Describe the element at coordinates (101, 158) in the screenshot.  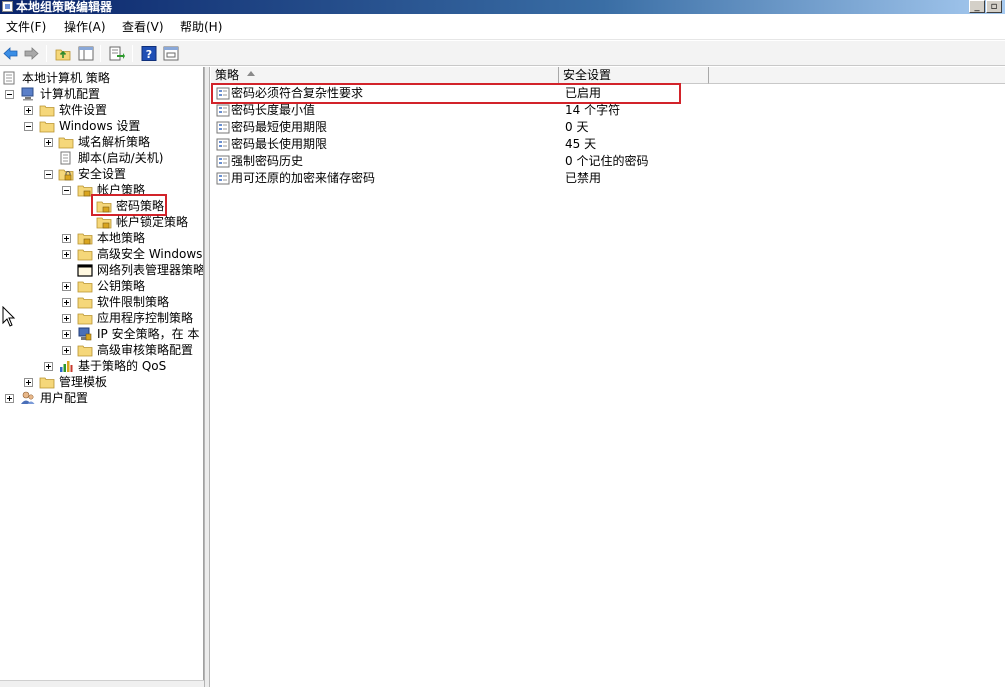
I see `tree-node-scripts: 脚本(启动/关机)` at that location.